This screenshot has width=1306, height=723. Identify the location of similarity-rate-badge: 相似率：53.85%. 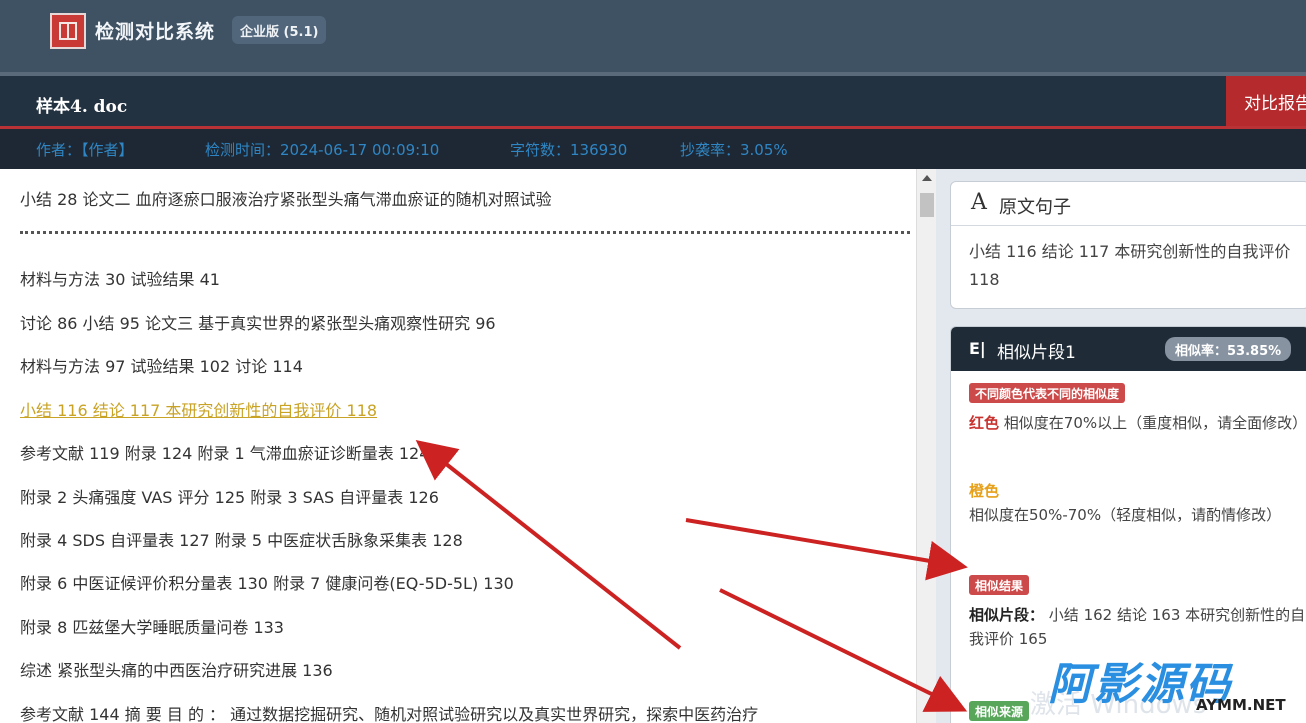
(1228, 349).